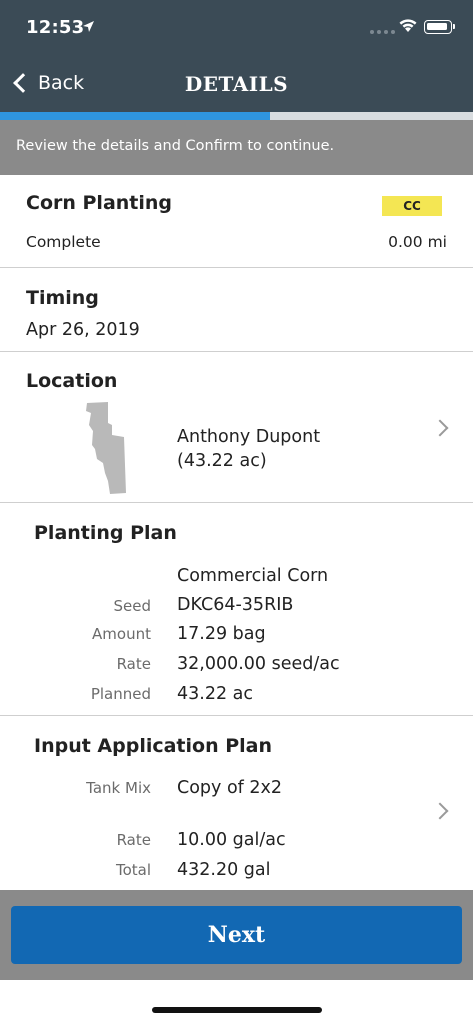 This screenshot has width=473, height=1024. What do you see at coordinates (222, 461) in the screenshot?
I see `location-field-area: (43.22 ac)` at bounding box center [222, 461].